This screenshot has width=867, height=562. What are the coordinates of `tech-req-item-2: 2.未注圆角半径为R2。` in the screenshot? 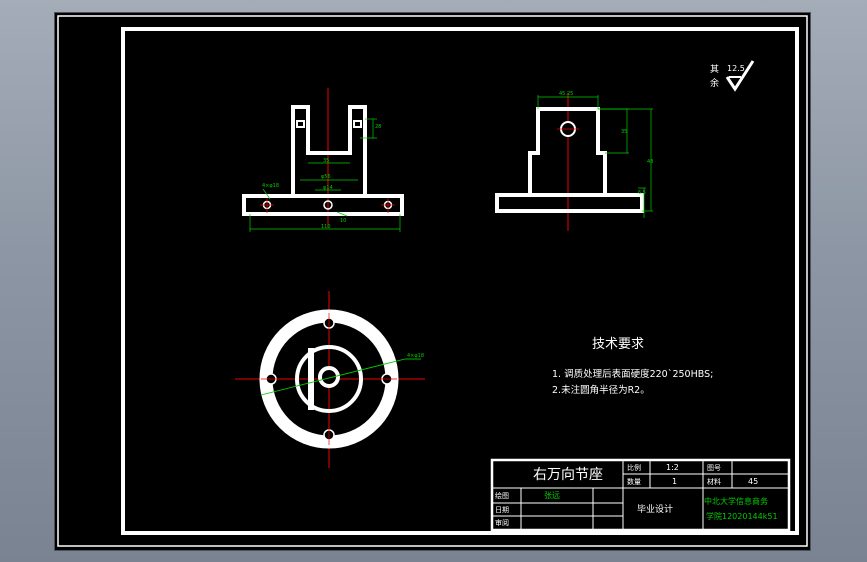 It's located at (601, 390).